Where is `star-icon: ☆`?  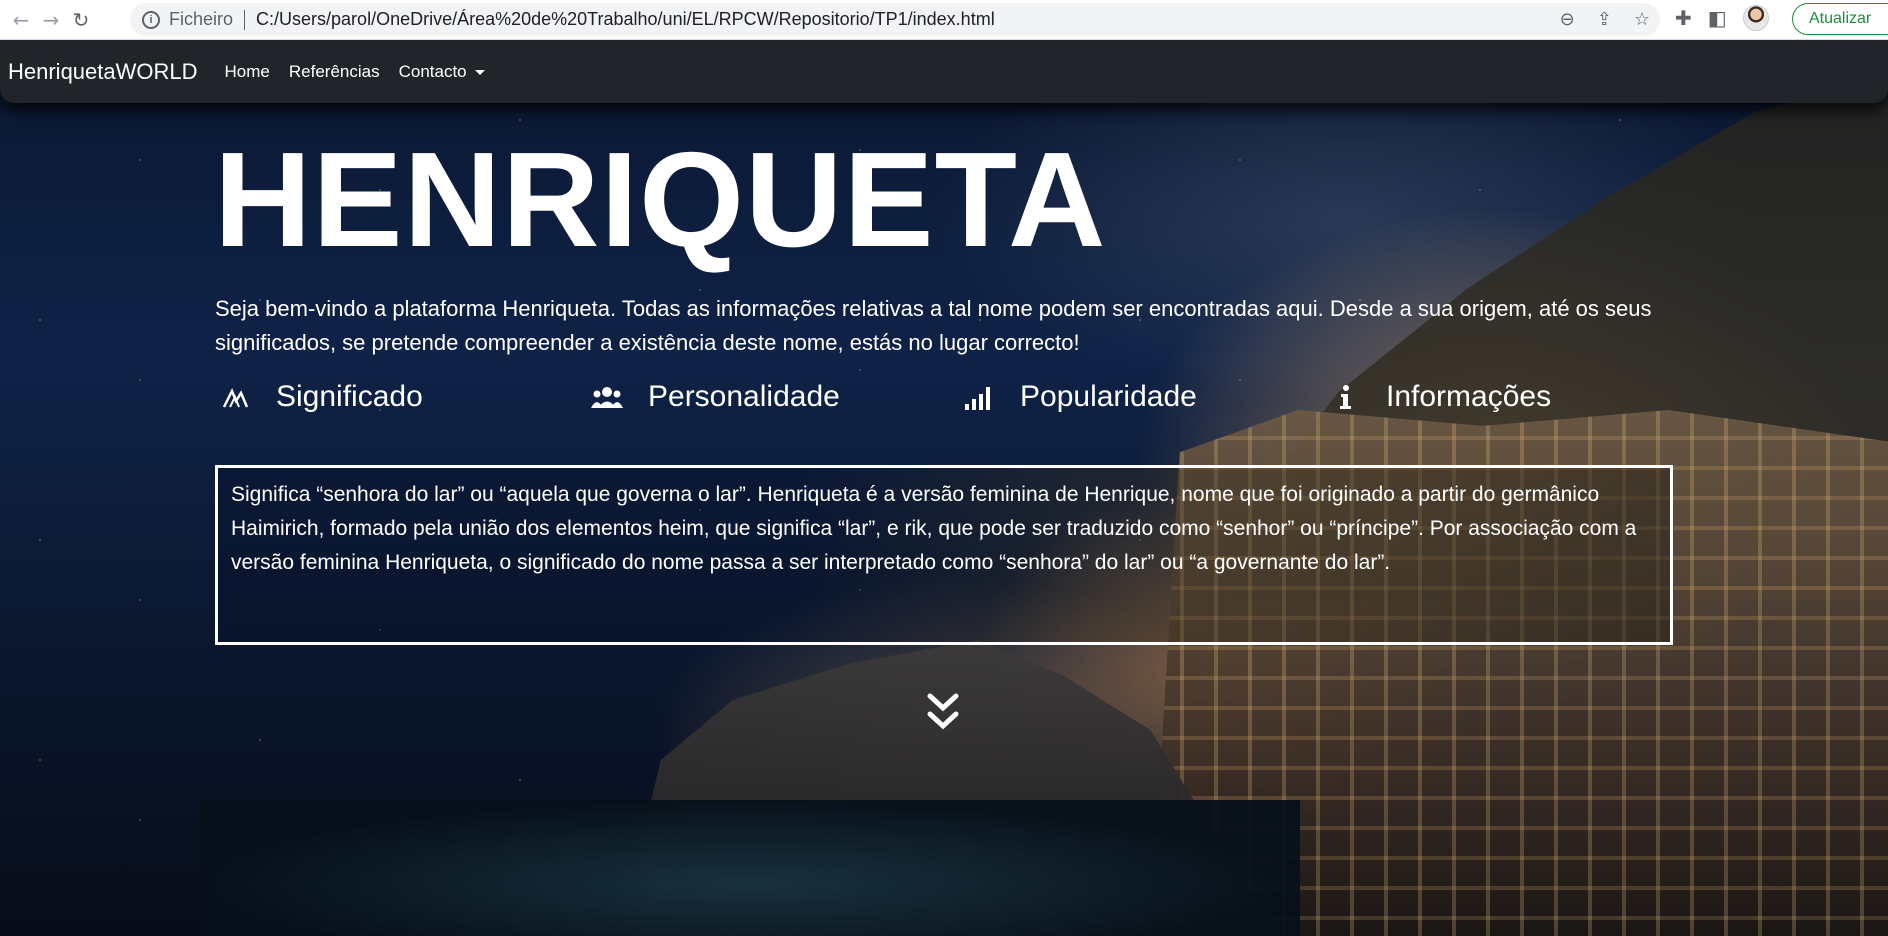
star-icon: ☆ is located at coordinates (1642, 19).